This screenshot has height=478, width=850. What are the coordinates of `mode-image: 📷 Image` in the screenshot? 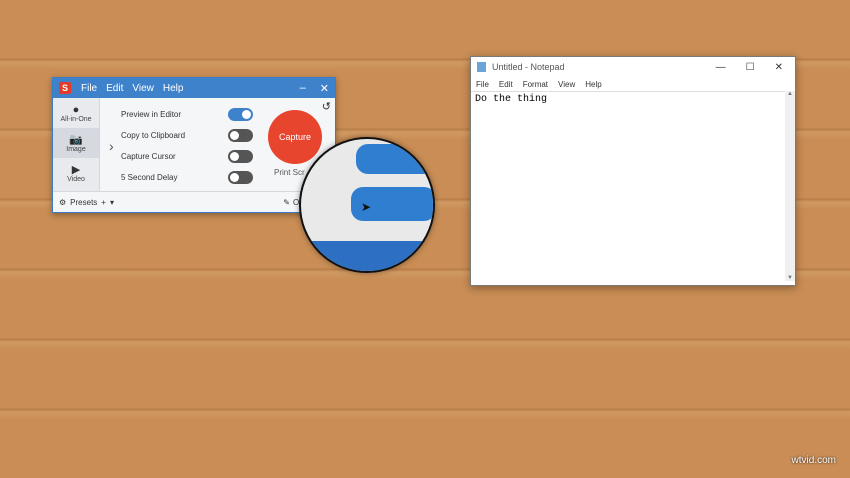 It's located at (76, 143).